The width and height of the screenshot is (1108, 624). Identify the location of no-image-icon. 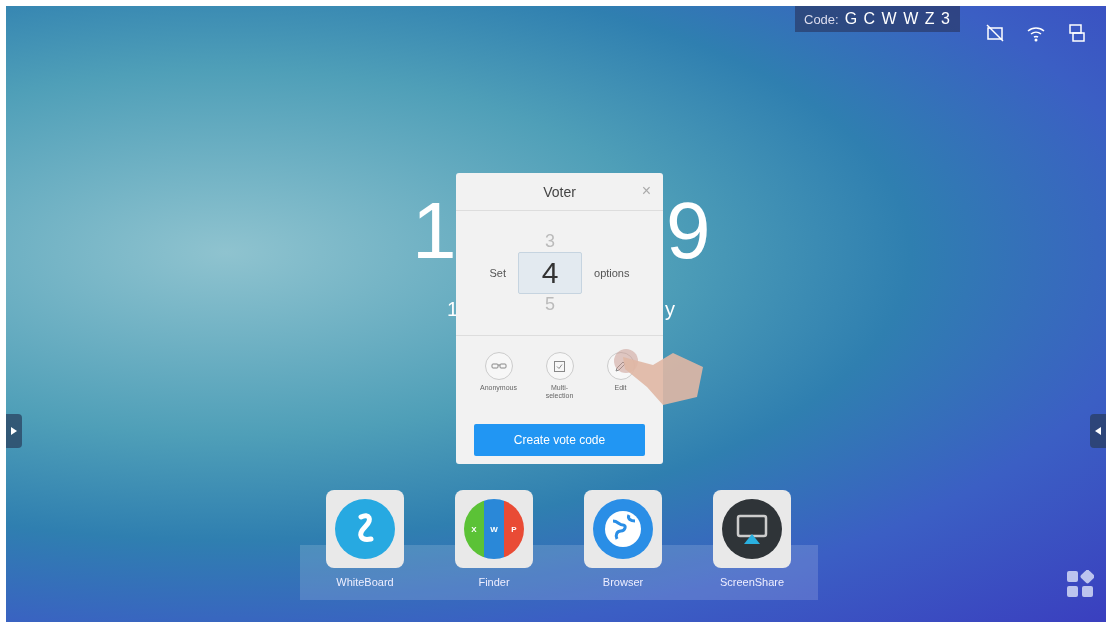
(995, 33).